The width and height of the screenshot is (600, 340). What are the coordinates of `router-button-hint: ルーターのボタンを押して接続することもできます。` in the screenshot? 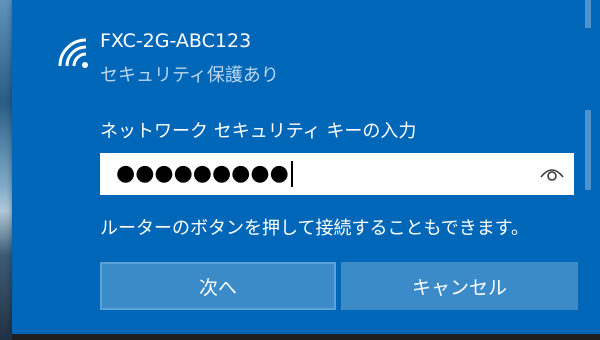 It's located at (314, 228).